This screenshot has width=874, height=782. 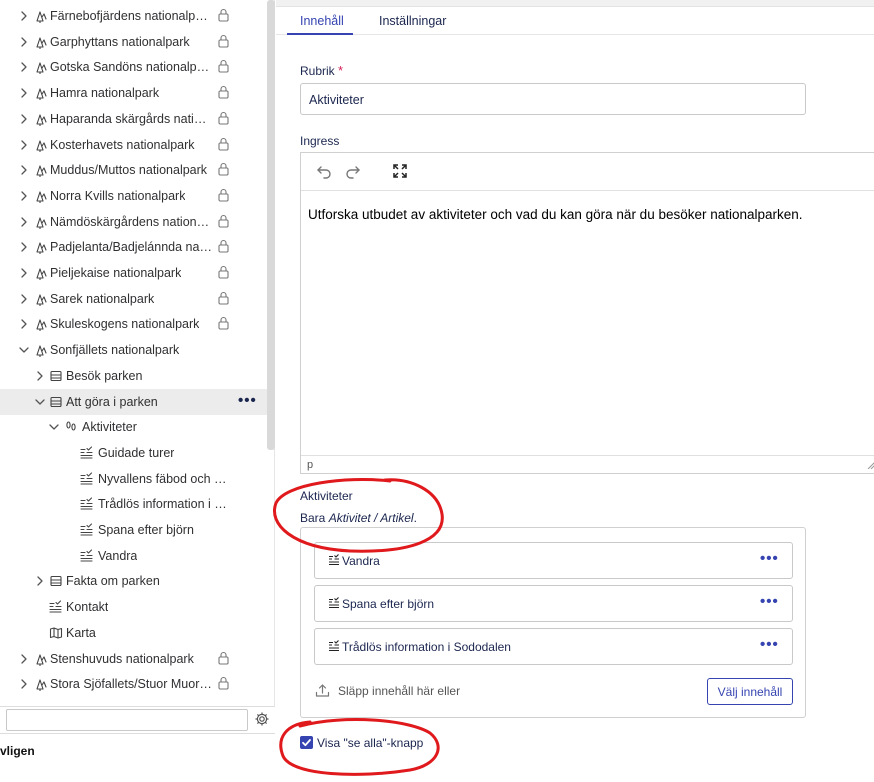 What do you see at coordinates (133, 402) in the screenshot?
I see `tree-item: Att göra i parken •••` at bounding box center [133, 402].